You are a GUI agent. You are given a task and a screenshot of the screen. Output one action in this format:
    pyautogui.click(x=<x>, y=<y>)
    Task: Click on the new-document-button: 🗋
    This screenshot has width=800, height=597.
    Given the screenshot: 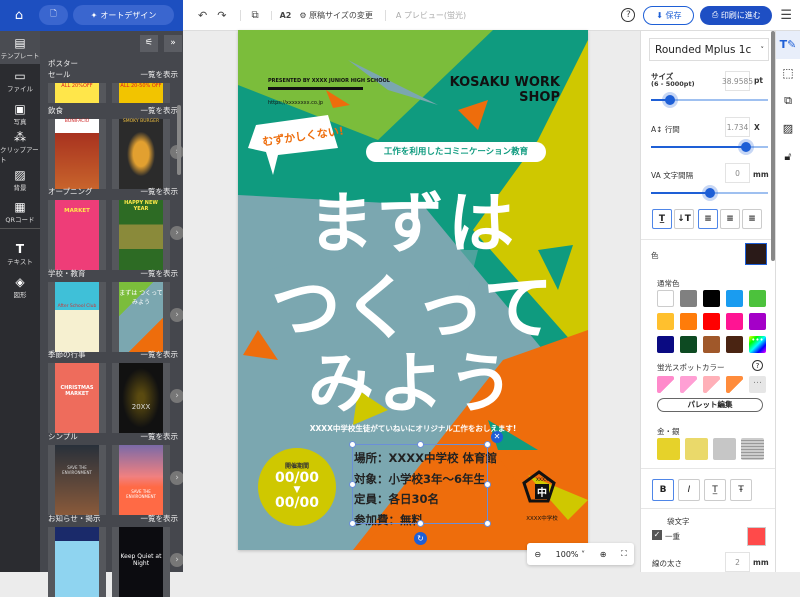 What is the action you would take?
    pyautogui.click(x=53, y=15)
    